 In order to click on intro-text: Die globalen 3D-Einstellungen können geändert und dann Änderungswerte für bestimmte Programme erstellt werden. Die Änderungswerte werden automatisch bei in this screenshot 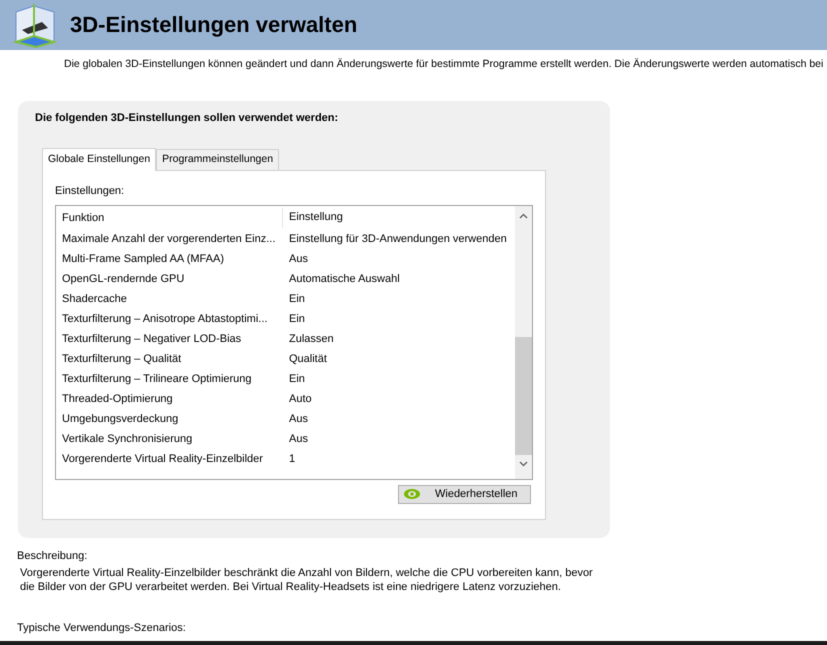, I will do `click(443, 64)`.